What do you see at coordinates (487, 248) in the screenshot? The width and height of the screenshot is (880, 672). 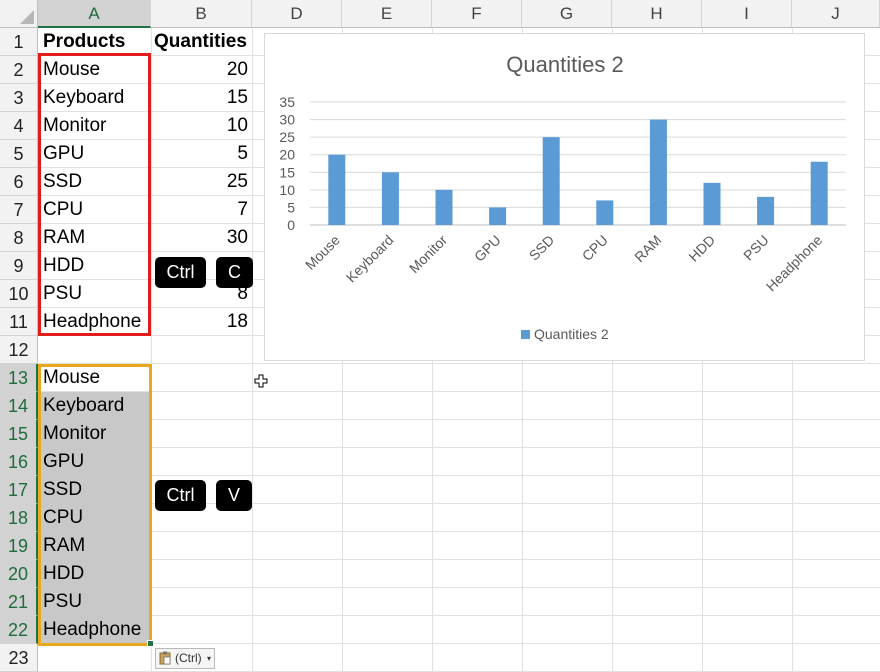 I see `x-tick-label: GPU` at bounding box center [487, 248].